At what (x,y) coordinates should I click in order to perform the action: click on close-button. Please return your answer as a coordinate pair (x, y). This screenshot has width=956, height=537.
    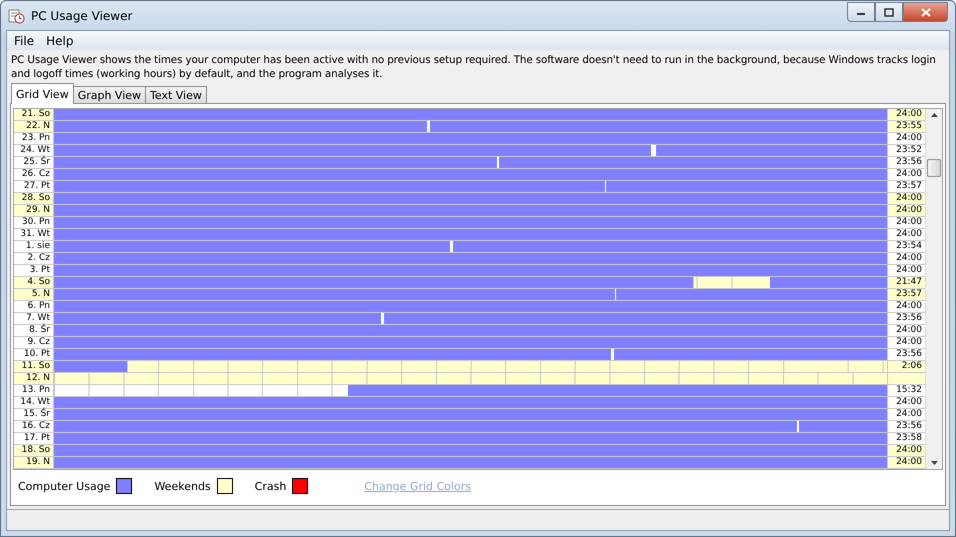
    Looking at the image, I should click on (925, 12).